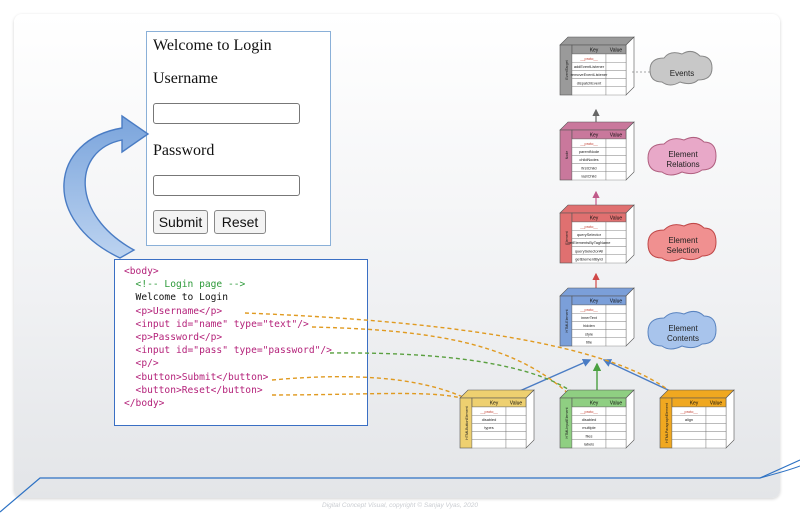 The image size is (800, 518). What do you see at coordinates (683, 250) in the screenshot?
I see `cloud-element-selection-label-2: Selection` at bounding box center [683, 250].